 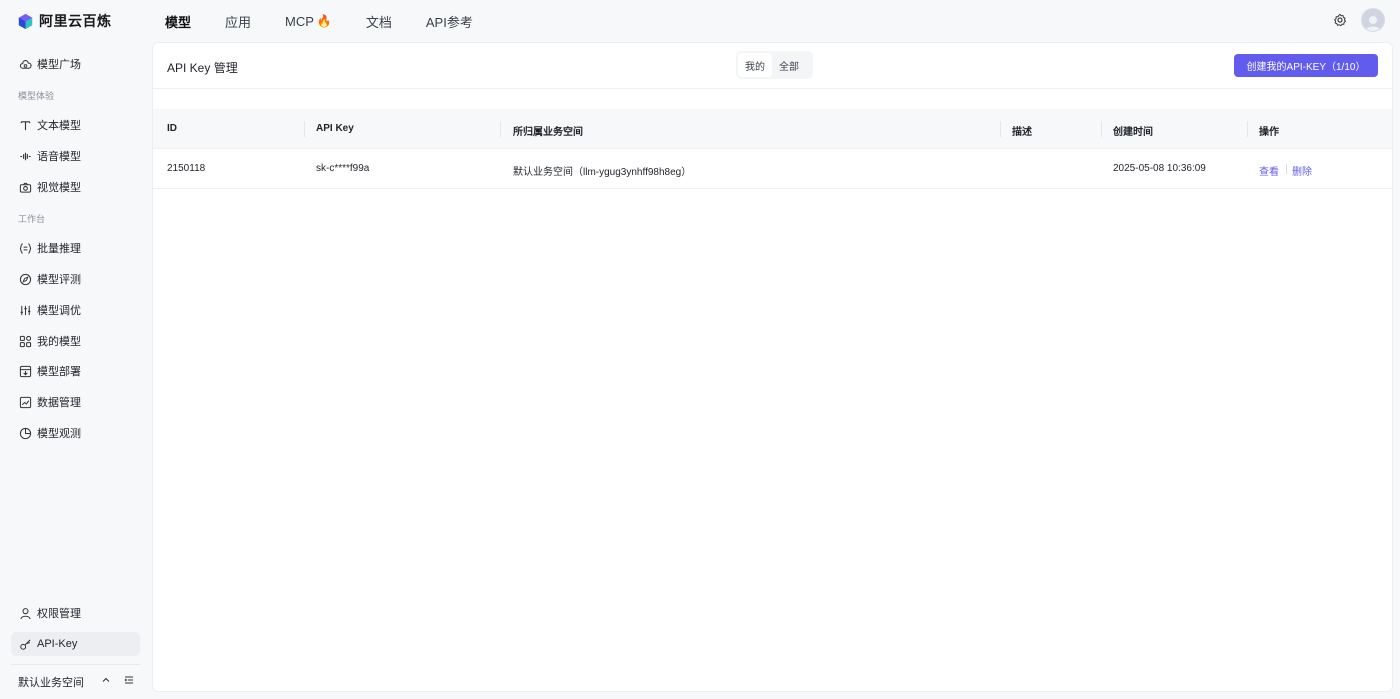 What do you see at coordinates (1359, 20) in the screenshot?
I see `topbar-actions` at bounding box center [1359, 20].